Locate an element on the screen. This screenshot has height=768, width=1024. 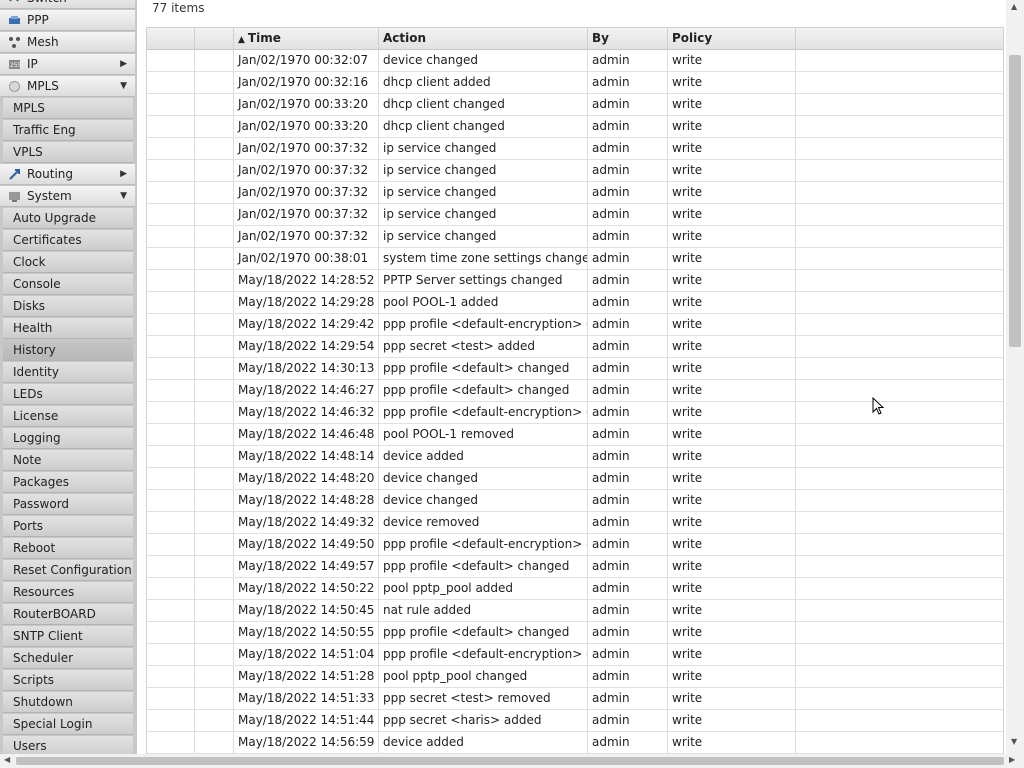
column-header-policy: Policy is located at coordinates (732, 38).